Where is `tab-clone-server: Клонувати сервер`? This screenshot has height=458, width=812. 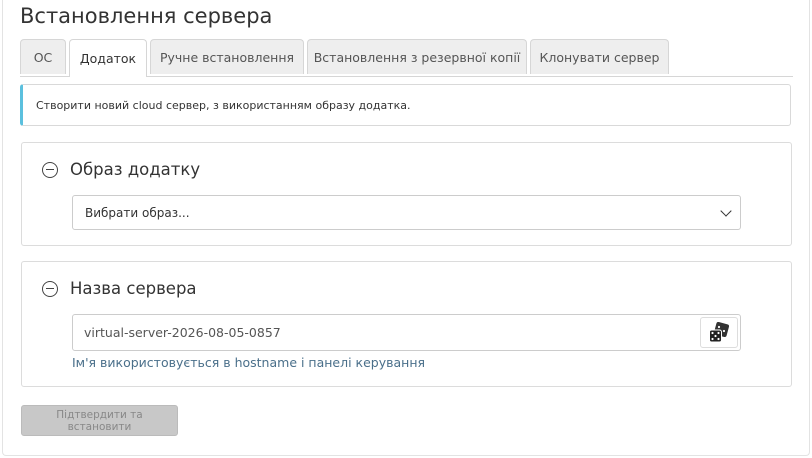 tab-clone-server: Клонувати сервер is located at coordinates (599, 56).